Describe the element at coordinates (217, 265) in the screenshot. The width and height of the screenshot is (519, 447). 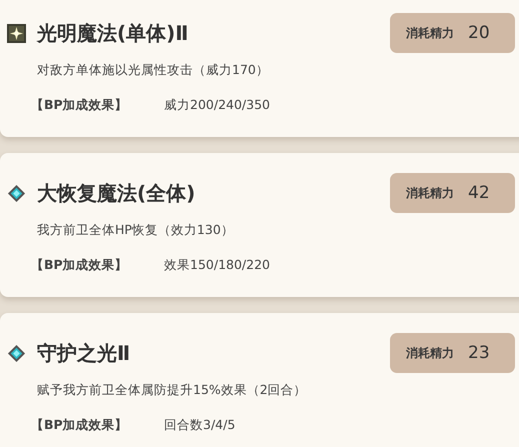
I see `bp-value: 效果150/180/220` at that location.